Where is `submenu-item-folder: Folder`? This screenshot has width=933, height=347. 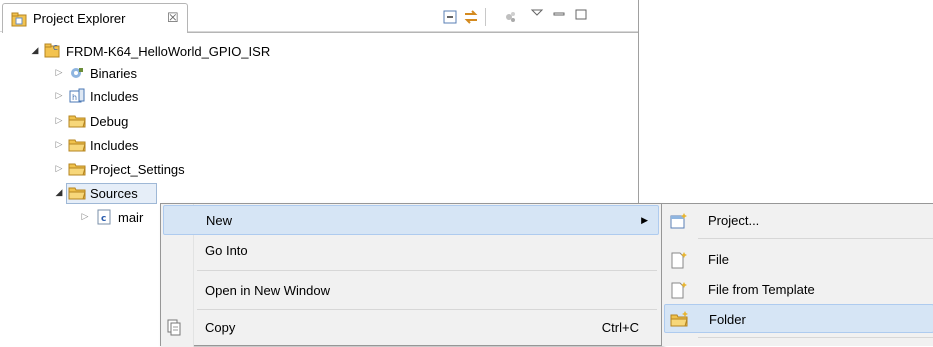
submenu-item-folder: Folder is located at coordinates (798, 318).